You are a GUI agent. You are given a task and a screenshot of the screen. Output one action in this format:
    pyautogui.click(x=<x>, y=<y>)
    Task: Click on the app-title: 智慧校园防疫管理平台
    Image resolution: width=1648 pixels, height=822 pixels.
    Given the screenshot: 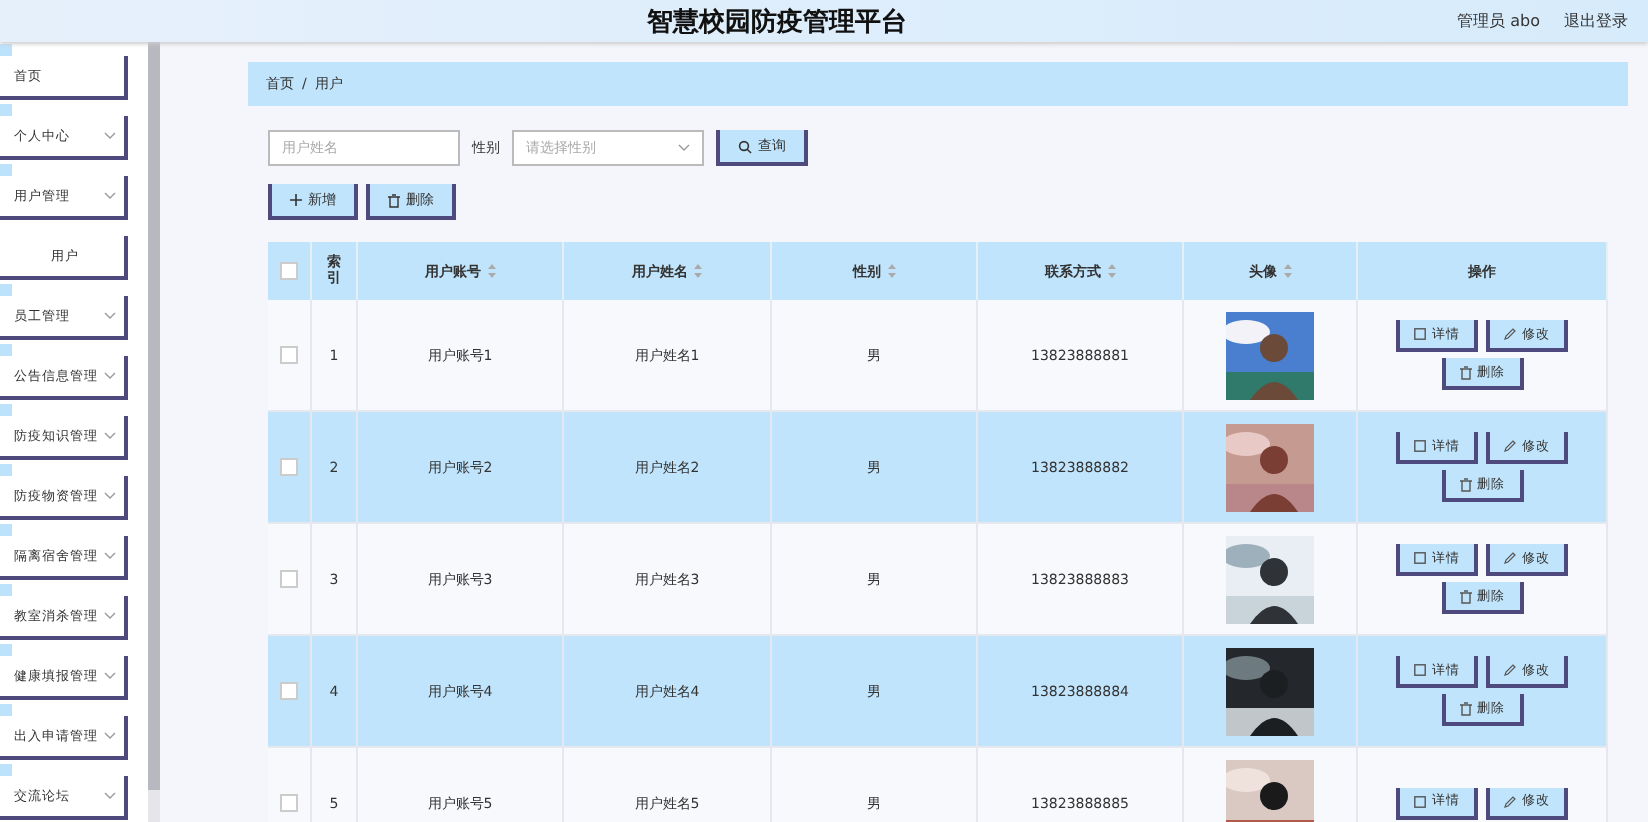 What is the action you would take?
    pyautogui.click(x=776, y=22)
    